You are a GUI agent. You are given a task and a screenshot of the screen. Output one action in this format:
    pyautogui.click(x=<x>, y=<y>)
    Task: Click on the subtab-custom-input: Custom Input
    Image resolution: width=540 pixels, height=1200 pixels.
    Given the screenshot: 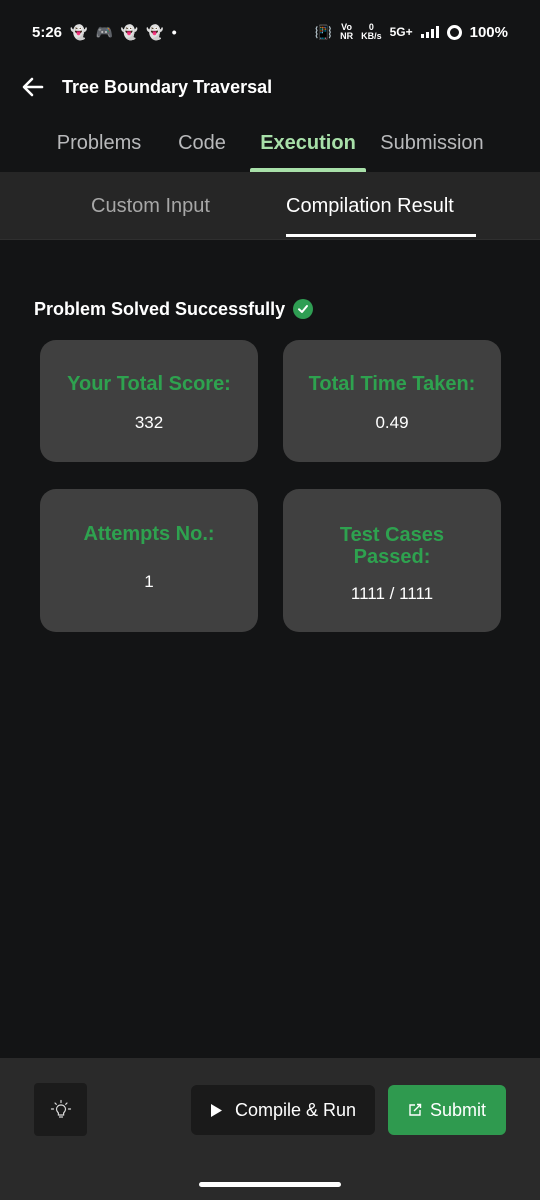 What is the action you would take?
    pyautogui.click(x=150, y=206)
    